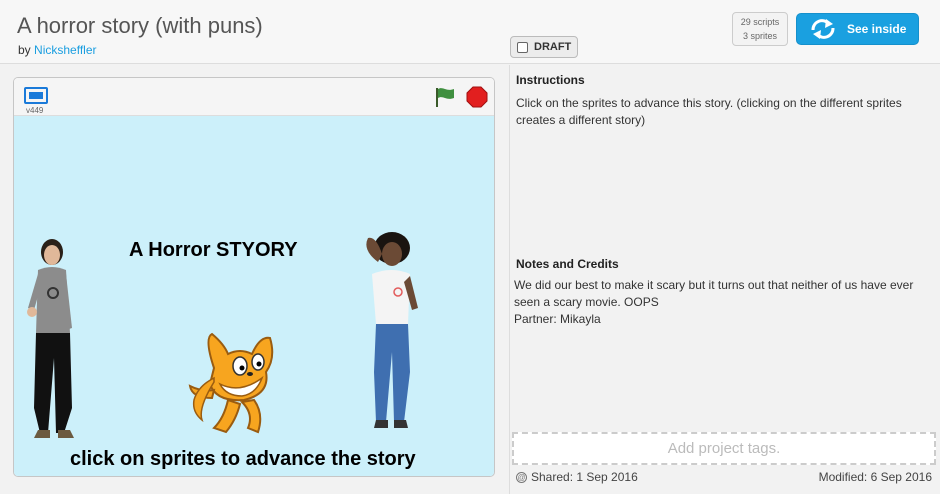 The height and width of the screenshot is (494, 940). What do you see at coordinates (386, 332) in the screenshot?
I see `man-sprite` at bounding box center [386, 332].